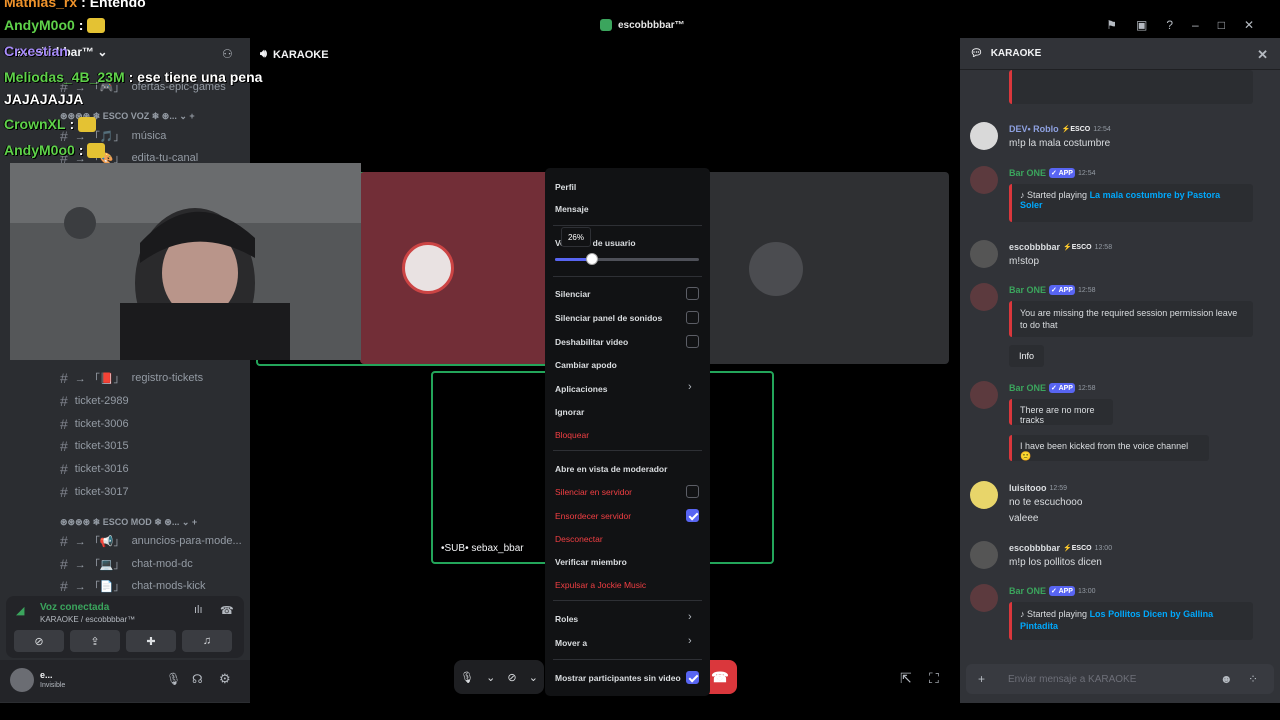 This screenshot has height=720, width=1280. What do you see at coordinates (482, 548) in the screenshot?
I see `participant-name: •SUB• sebax_bbar` at bounding box center [482, 548].